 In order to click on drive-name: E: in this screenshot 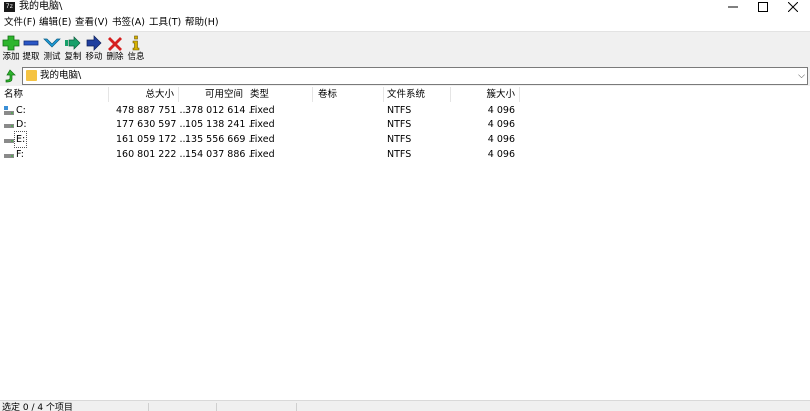, I will do `click(20, 139)`.